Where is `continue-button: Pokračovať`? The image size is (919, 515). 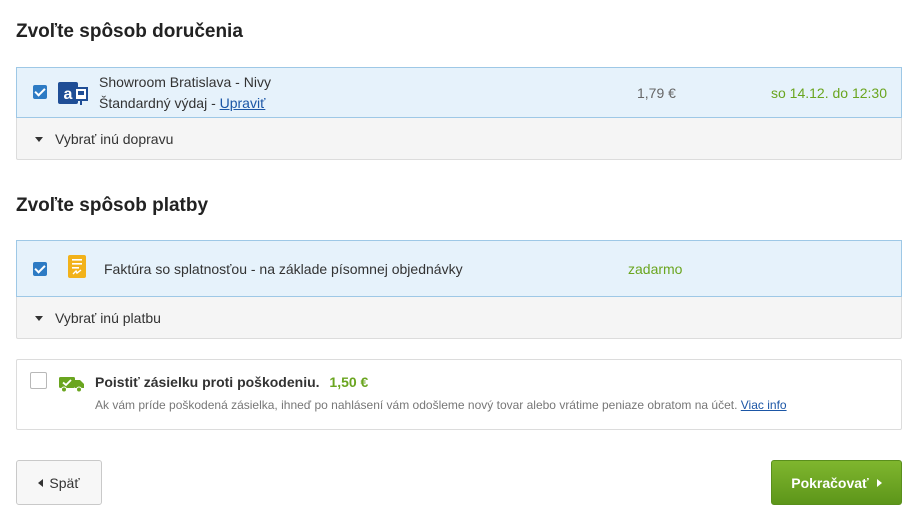
continue-button: Pokračovať is located at coordinates (836, 482).